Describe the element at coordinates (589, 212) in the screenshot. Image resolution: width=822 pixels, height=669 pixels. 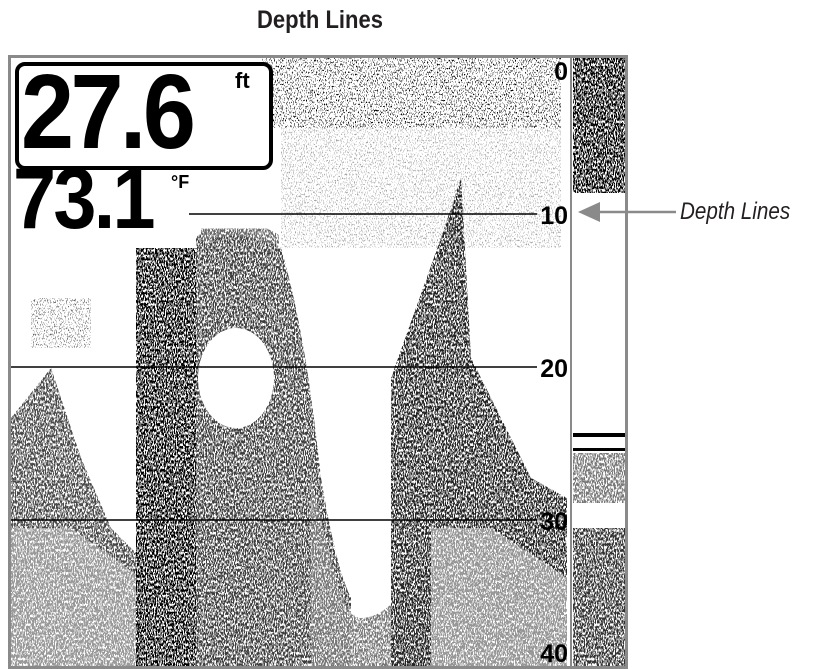
I see `arrowhead-icon` at that location.